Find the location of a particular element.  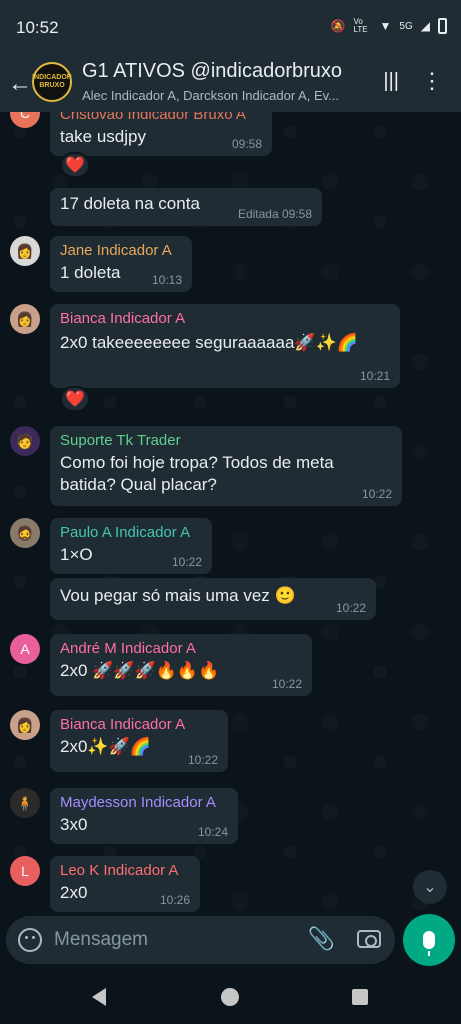

volte-icon: Vo LTE is located at coordinates (360, 25).